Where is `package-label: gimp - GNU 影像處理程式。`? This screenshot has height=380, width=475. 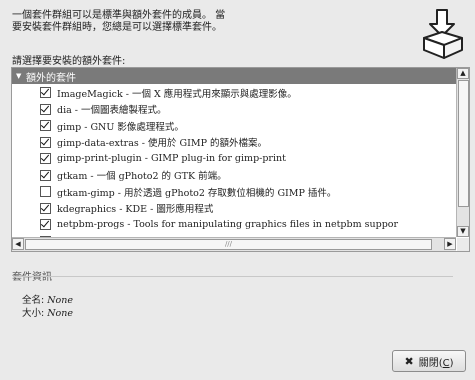
package-label: gimp - GNU 影像處理程式。 is located at coordinates (120, 127).